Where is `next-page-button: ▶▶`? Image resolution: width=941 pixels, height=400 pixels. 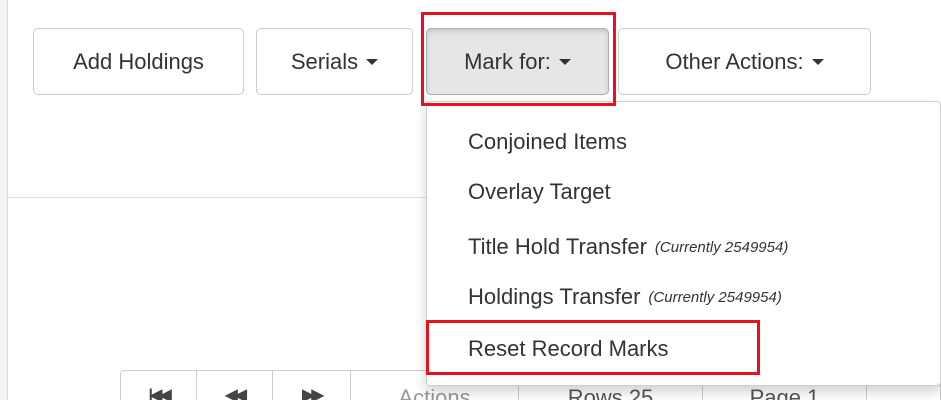 next-page-button: ▶▶ is located at coordinates (312, 385).